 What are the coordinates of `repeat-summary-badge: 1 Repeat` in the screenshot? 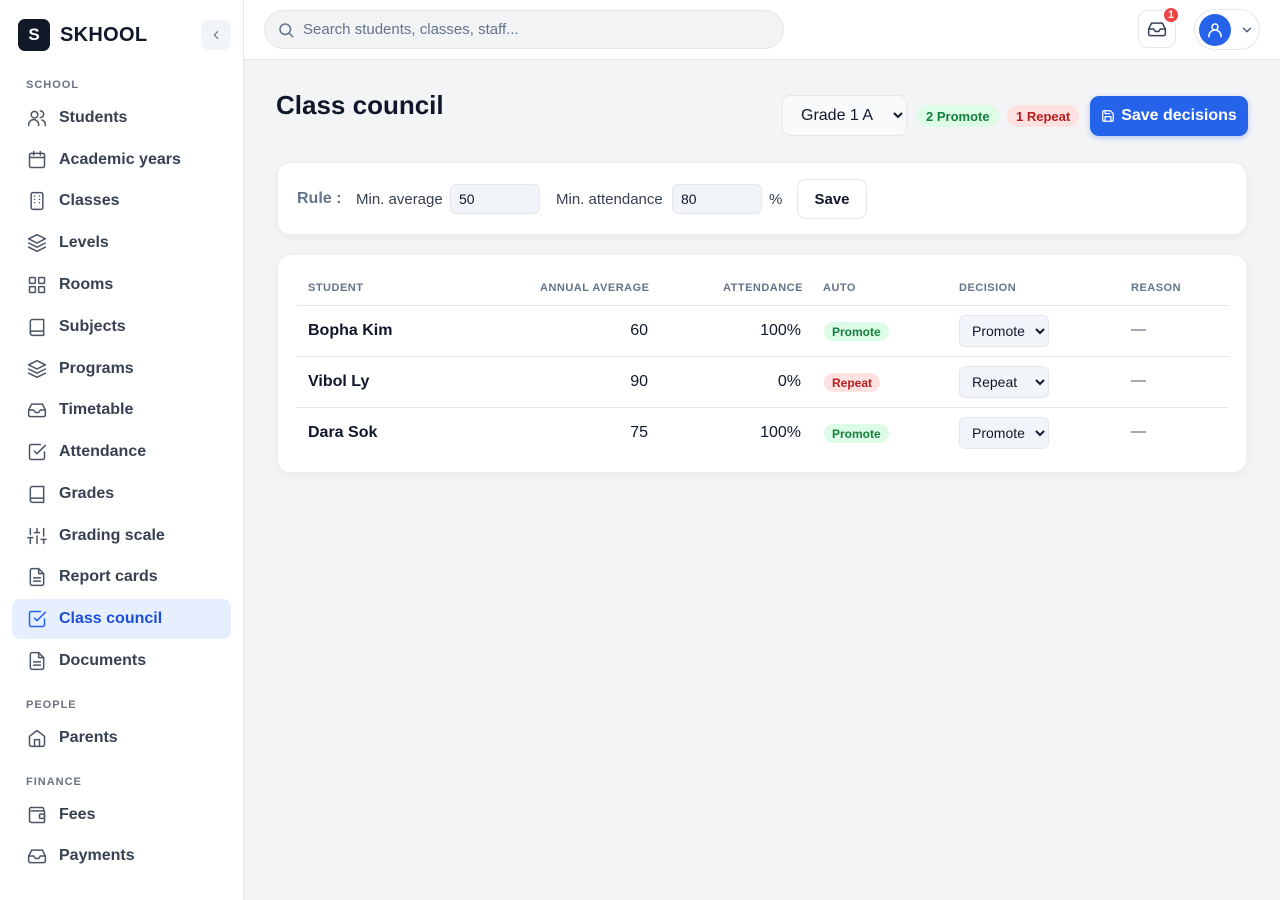 It's located at (1043, 116).